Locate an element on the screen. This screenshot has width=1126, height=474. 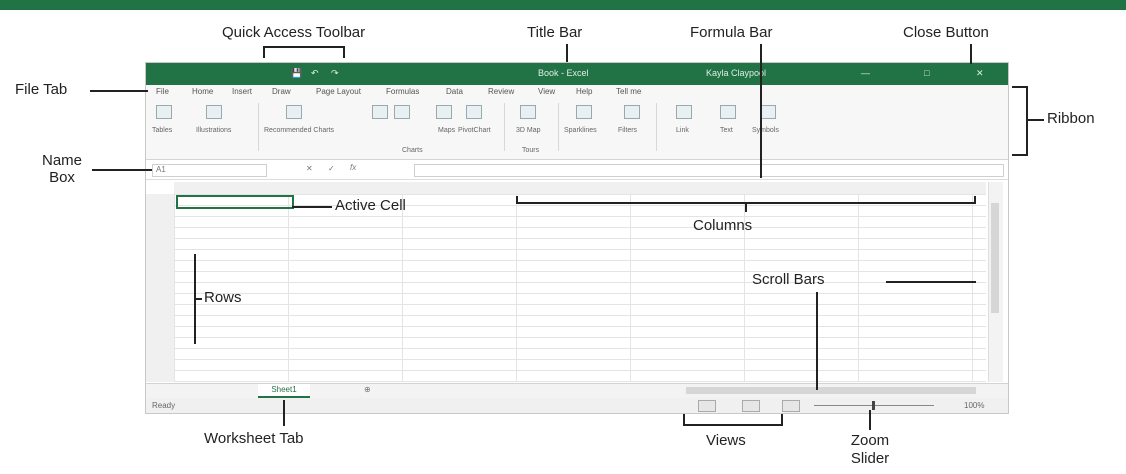
row-headers is located at coordinates (160, 288).